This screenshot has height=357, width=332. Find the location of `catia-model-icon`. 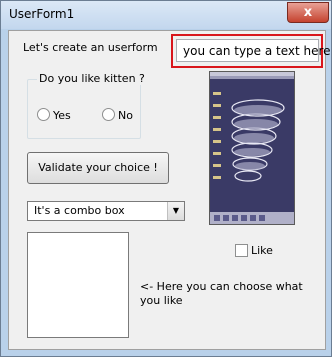

catia-model-icon is located at coordinates (252, 148).